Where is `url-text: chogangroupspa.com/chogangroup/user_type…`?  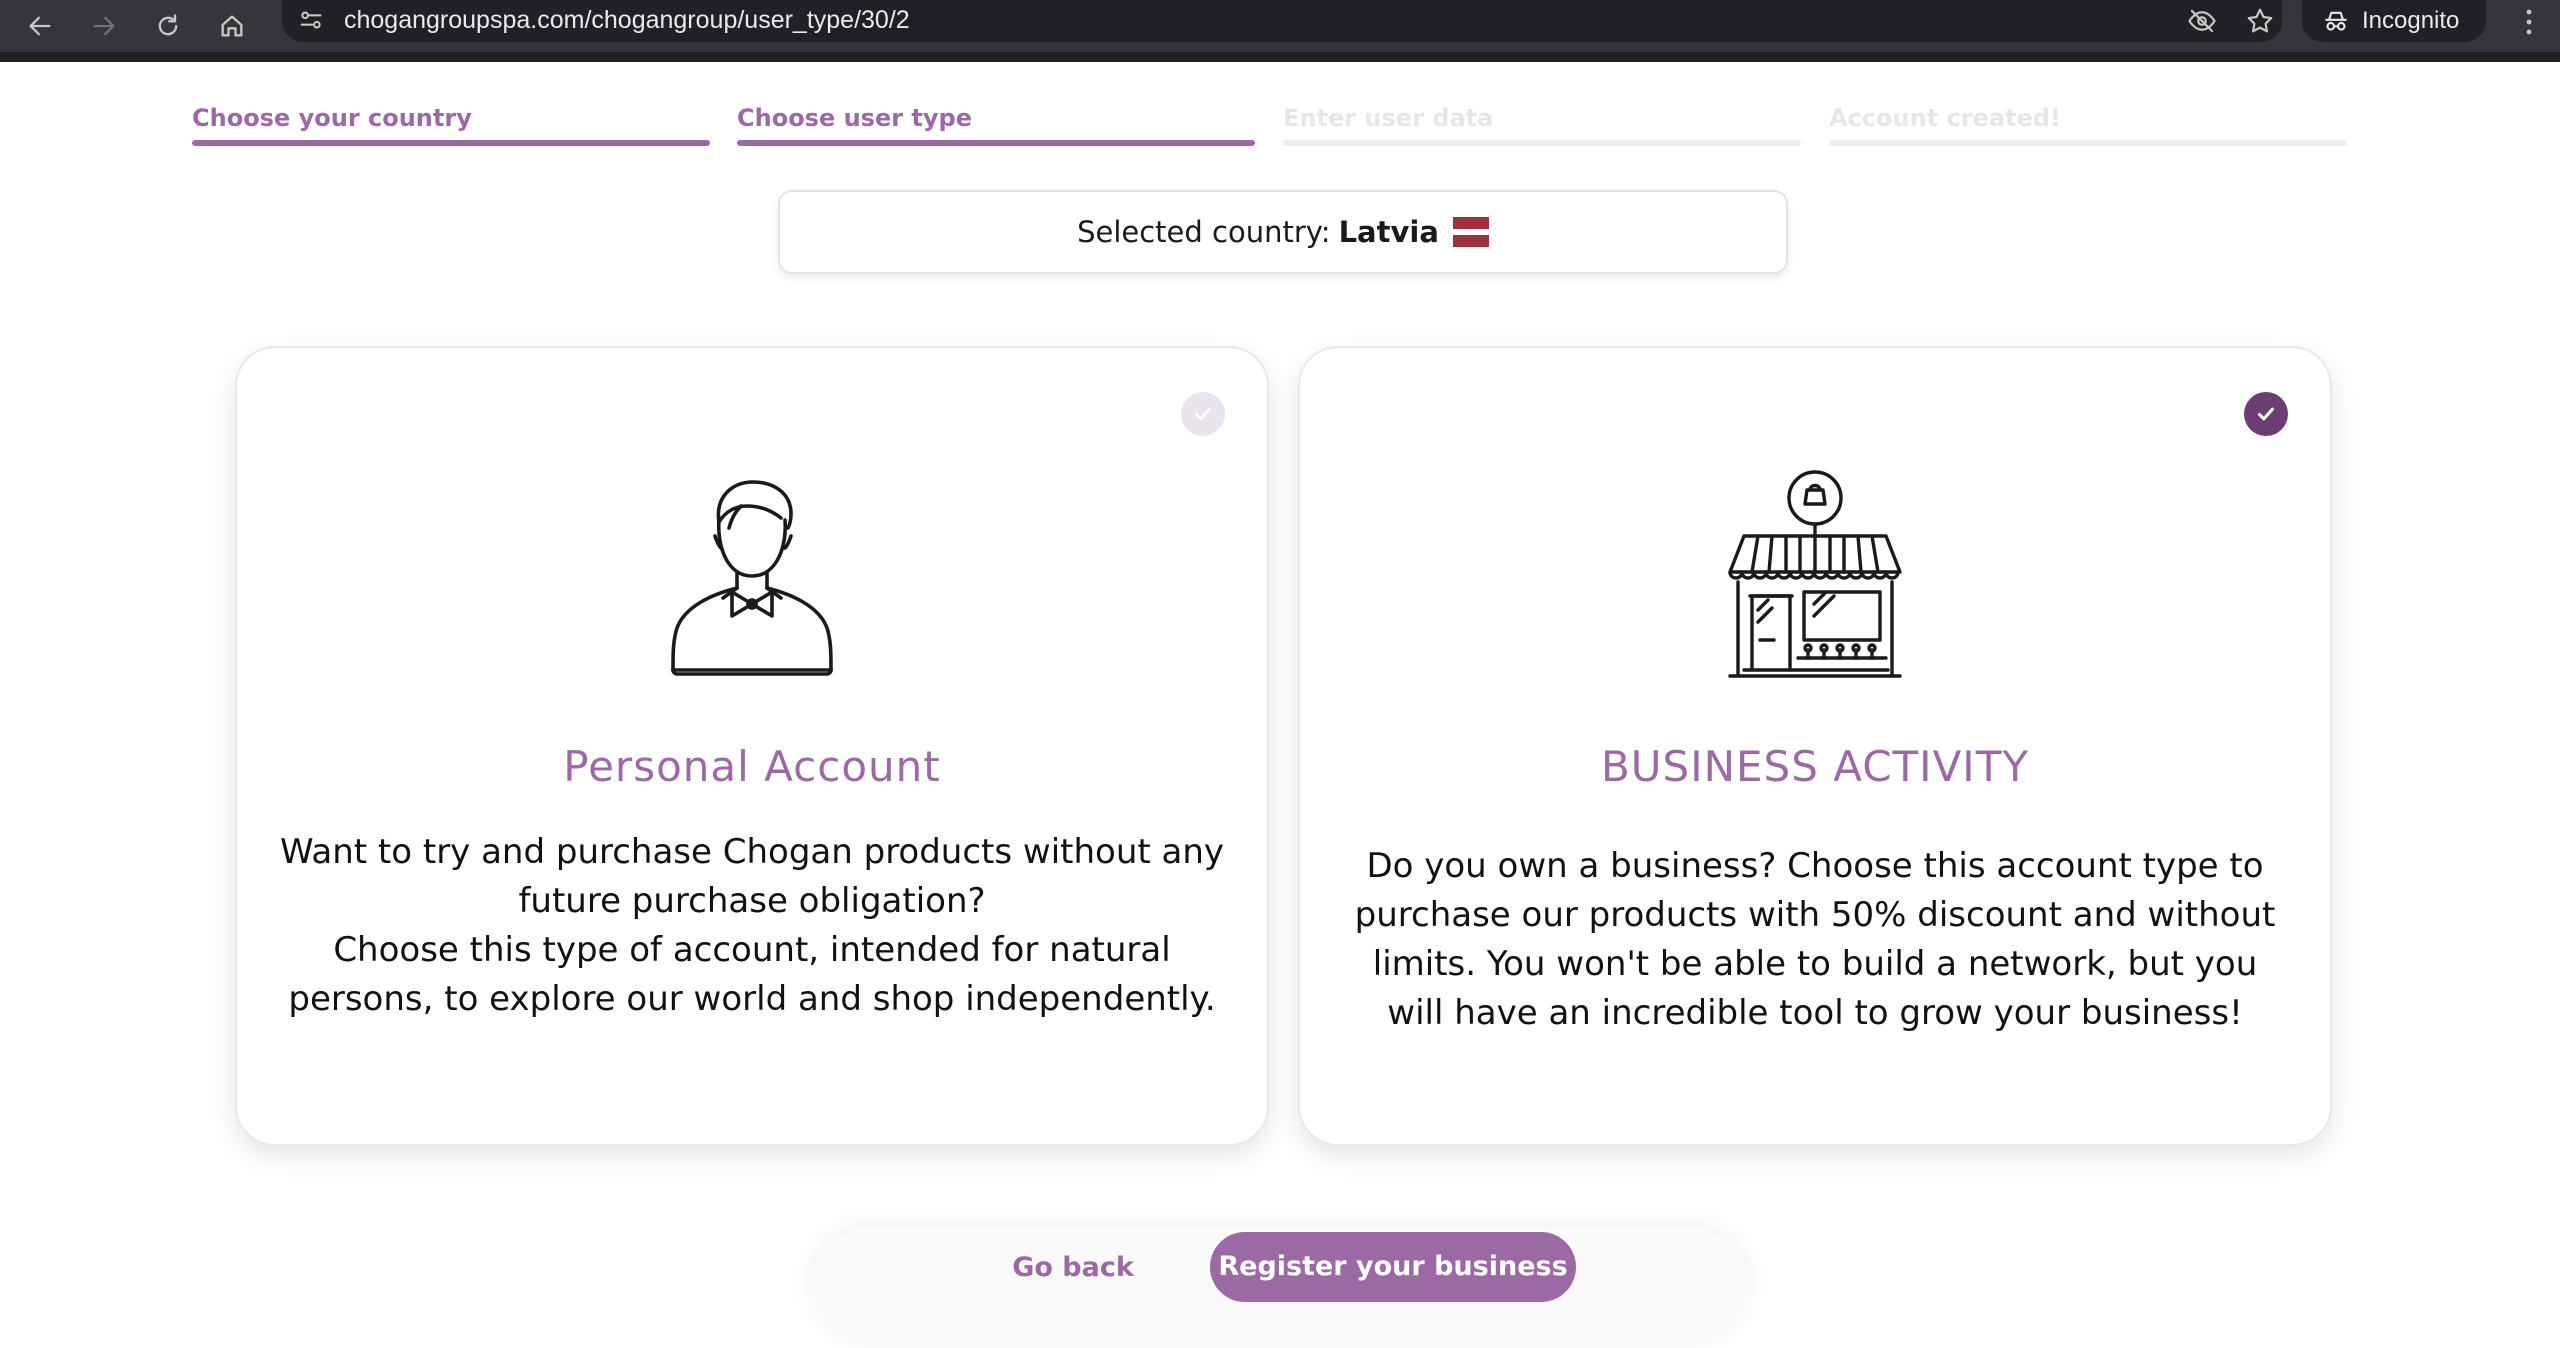 url-text: chogangroupspa.com/chogangroup/user_type… is located at coordinates (627, 20).